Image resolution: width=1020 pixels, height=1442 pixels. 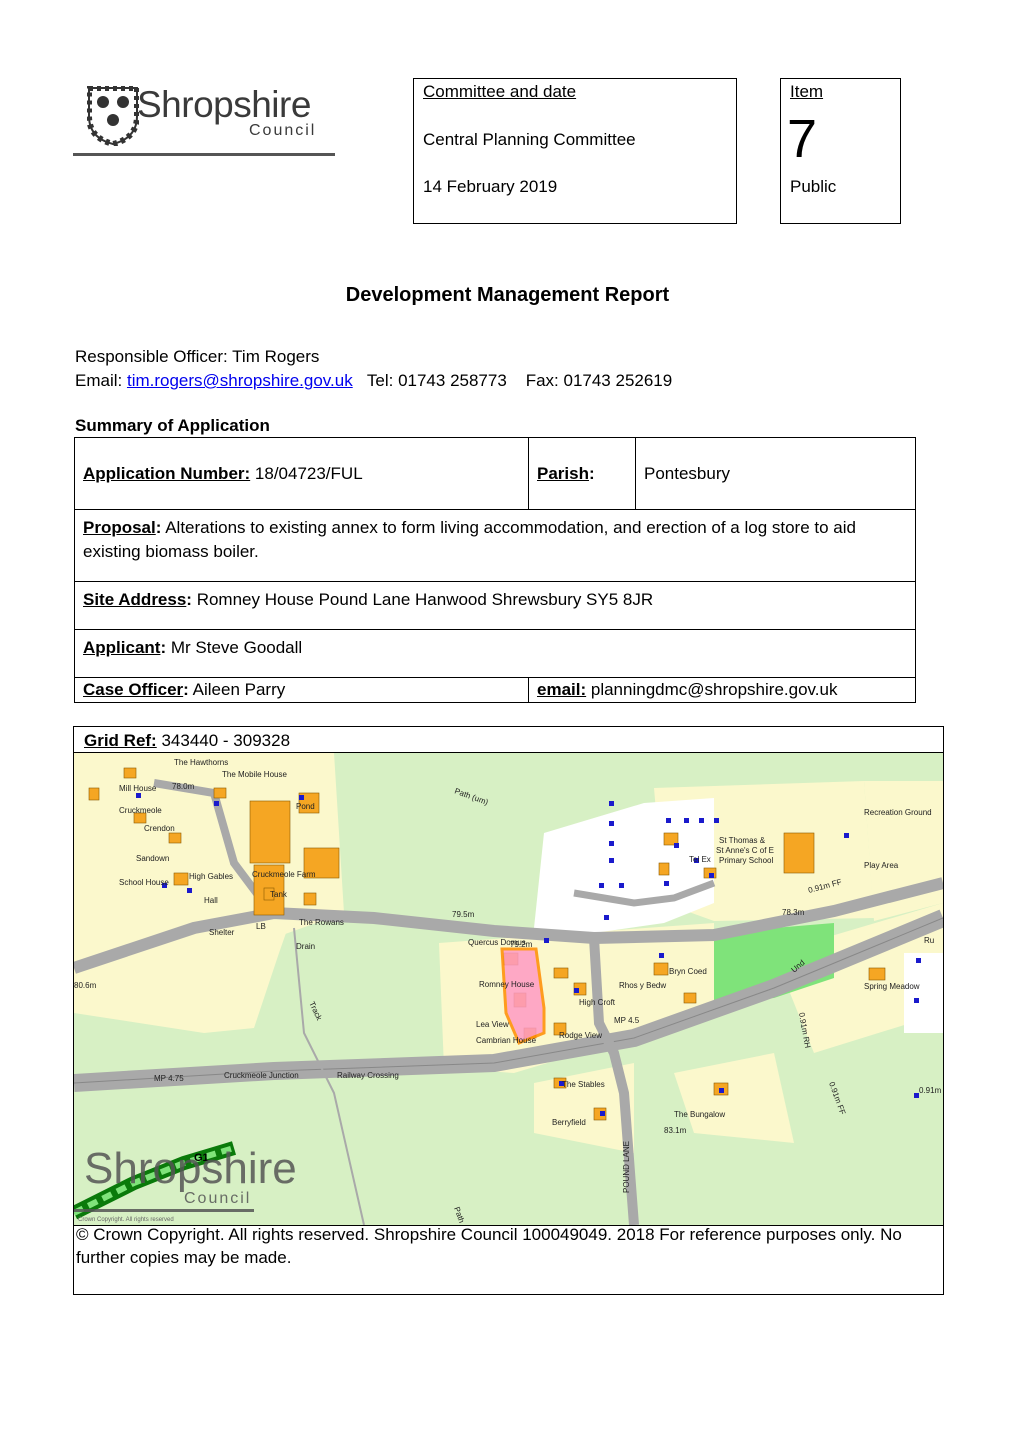 I want to click on summary-heading: Summary of Application, so click(x=172, y=425).